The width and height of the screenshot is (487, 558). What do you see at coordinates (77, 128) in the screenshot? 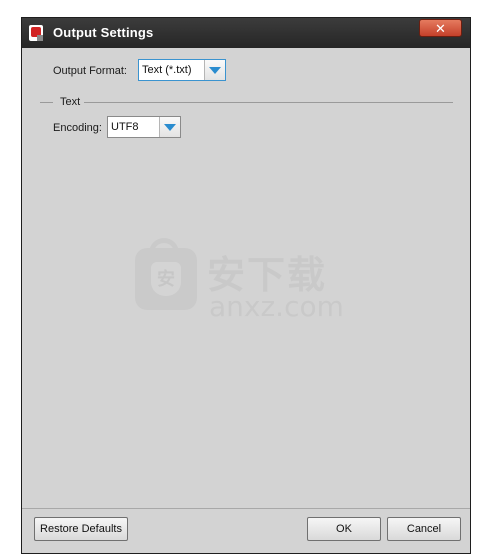
I see `encoding-label: Encoding:` at bounding box center [77, 128].